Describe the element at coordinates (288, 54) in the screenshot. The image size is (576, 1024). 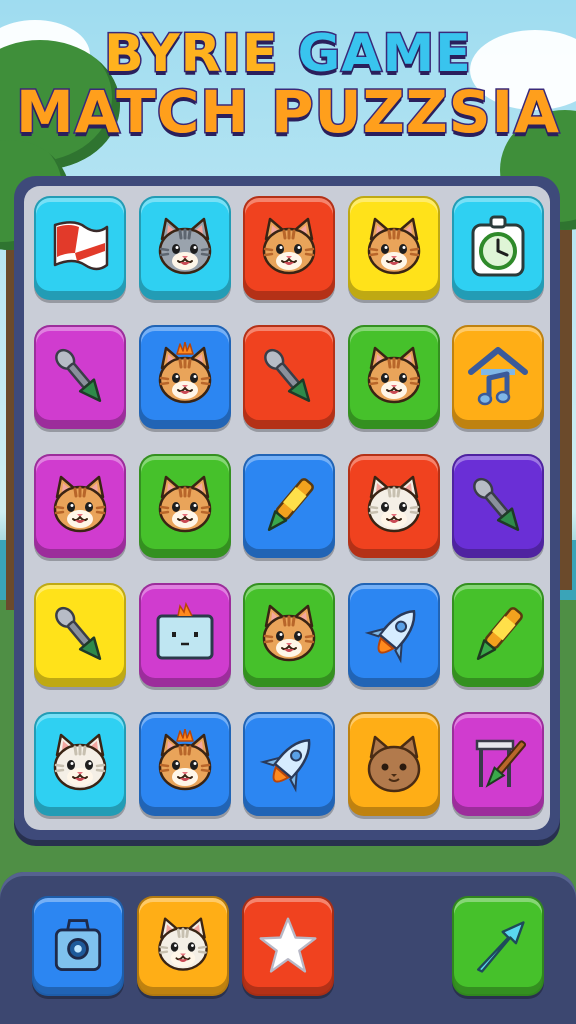
I see `game-title-line1: BYRIE GAME` at that location.